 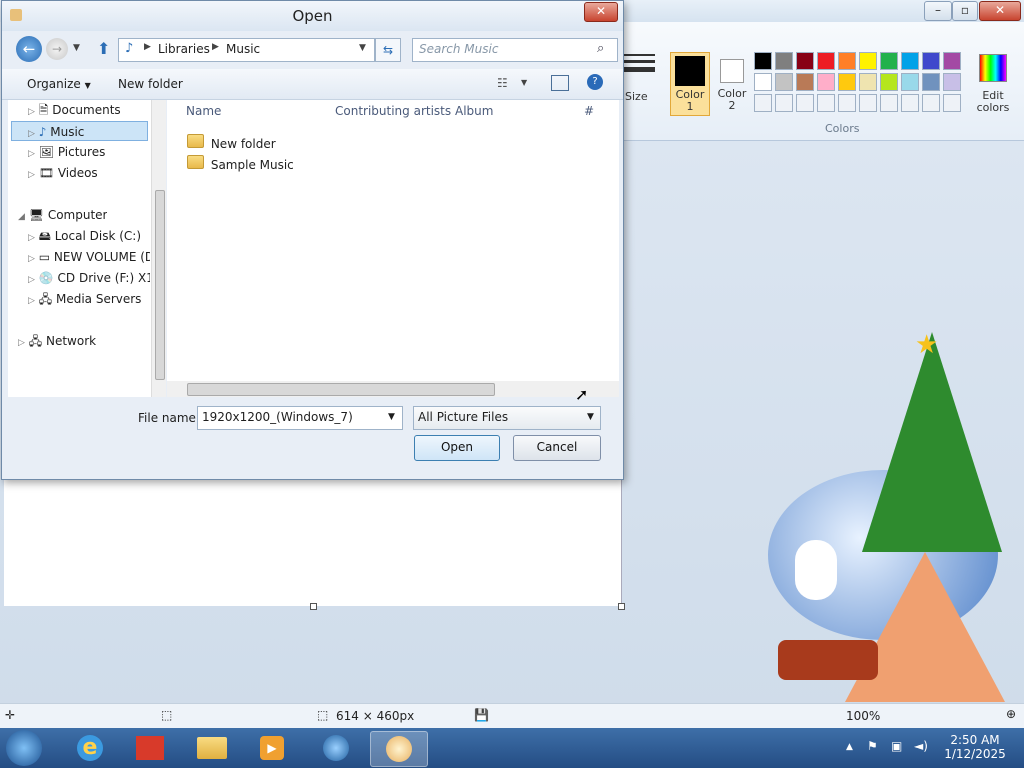 I want to click on recent-locations-icon: ▼, so click(x=76, y=48).